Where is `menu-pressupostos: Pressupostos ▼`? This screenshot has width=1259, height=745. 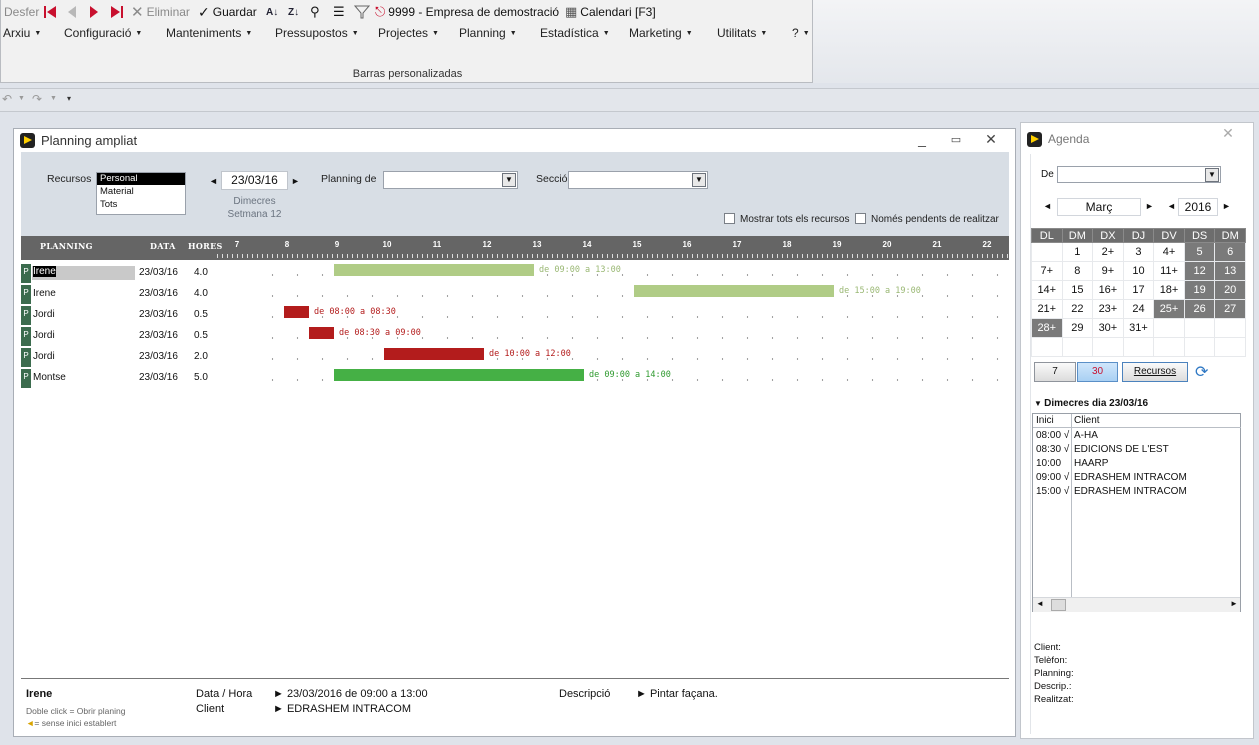
menu-pressupostos: Pressupostos ▼ is located at coordinates (317, 33).